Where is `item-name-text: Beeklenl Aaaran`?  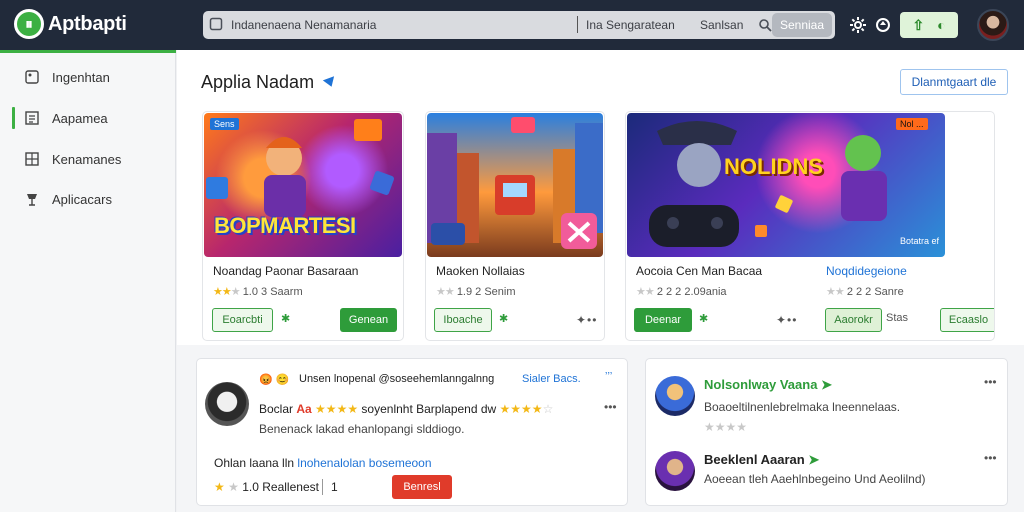
item-name-text: Beeklenl Aaaran is located at coordinates (754, 459).